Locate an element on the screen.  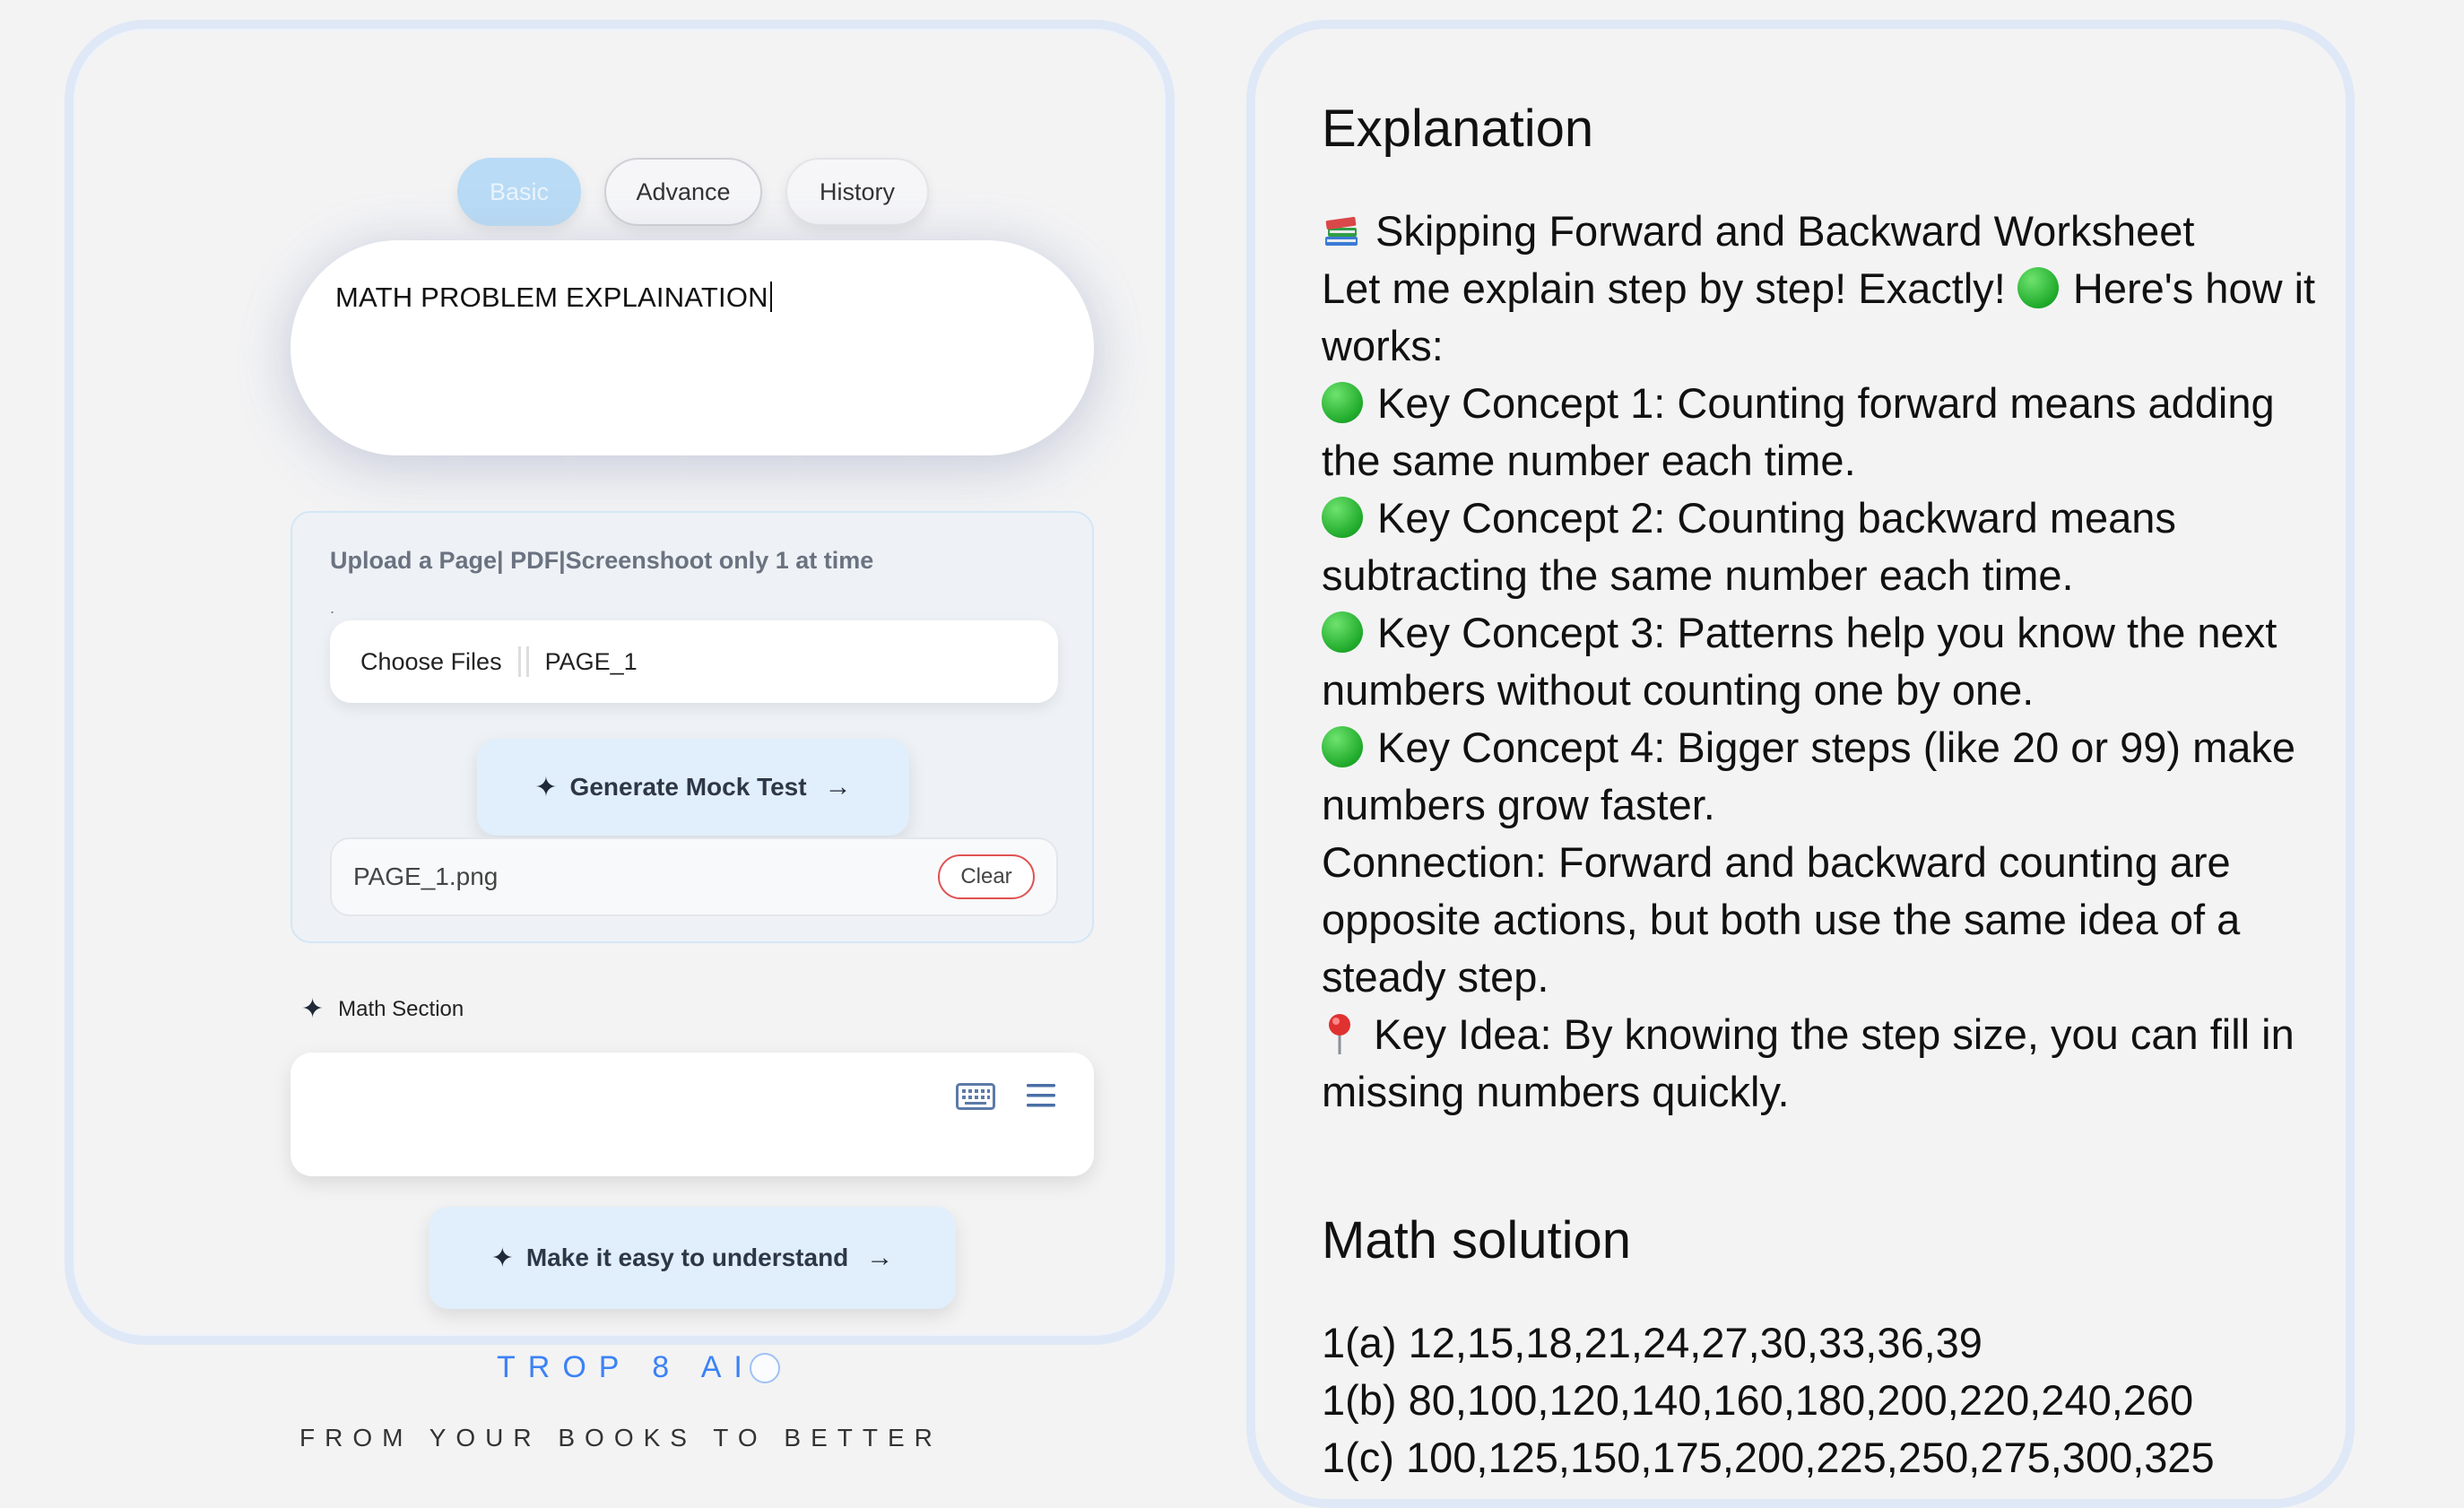
brand-text: TROP 8 AI is located at coordinates (626, 1367).